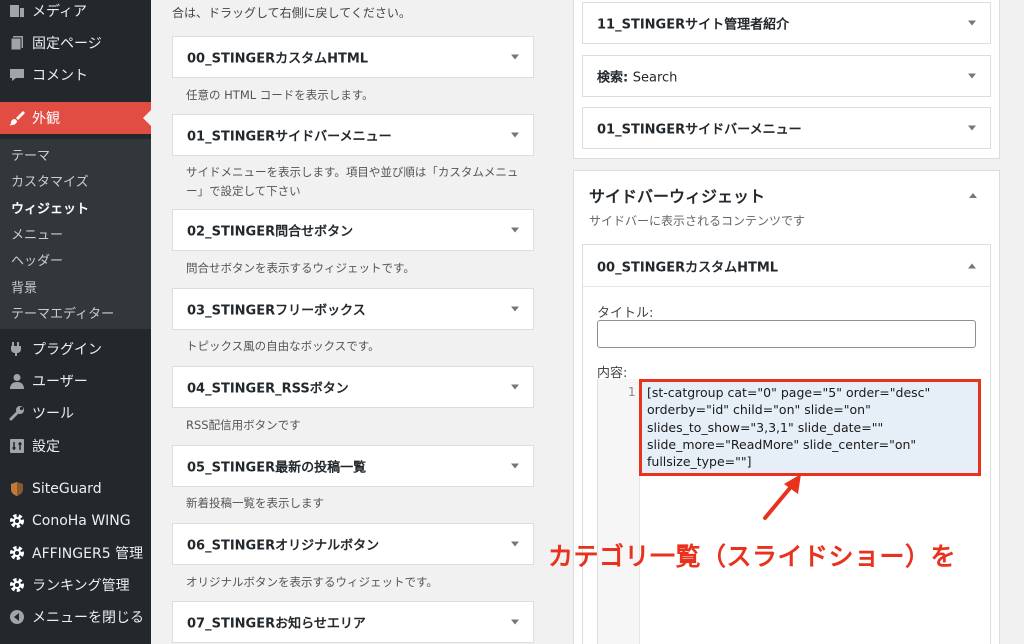 The image size is (1024, 644). I want to click on available-widgets-intro: 合は、ドラッグして右側に戻してください。, so click(291, 13).